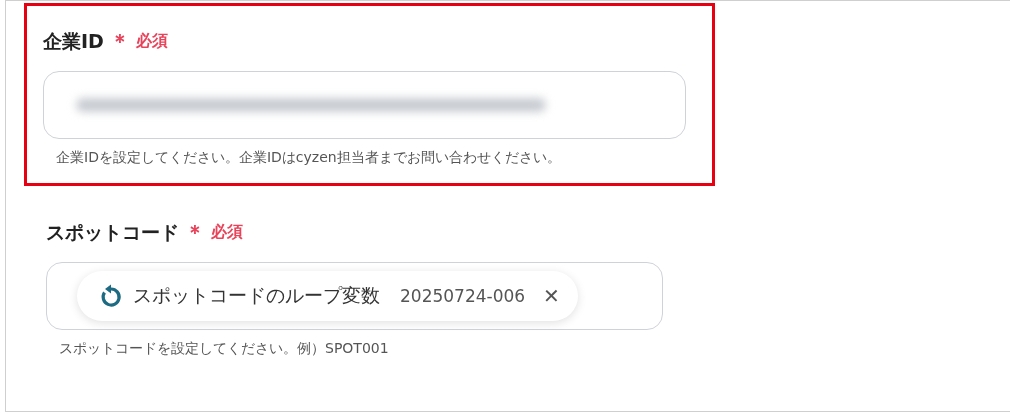 The height and width of the screenshot is (414, 1012). Describe the element at coordinates (112, 232) in the screenshot. I see `field-label: スポットコード` at that location.